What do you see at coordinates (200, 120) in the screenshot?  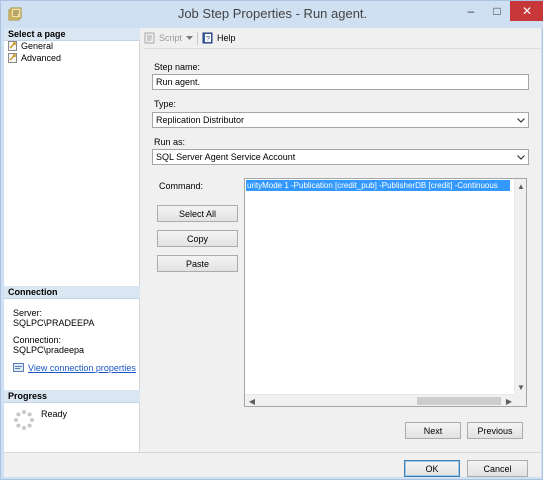 I see `type-select-value: Replication Distributor` at bounding box center [200, 120].